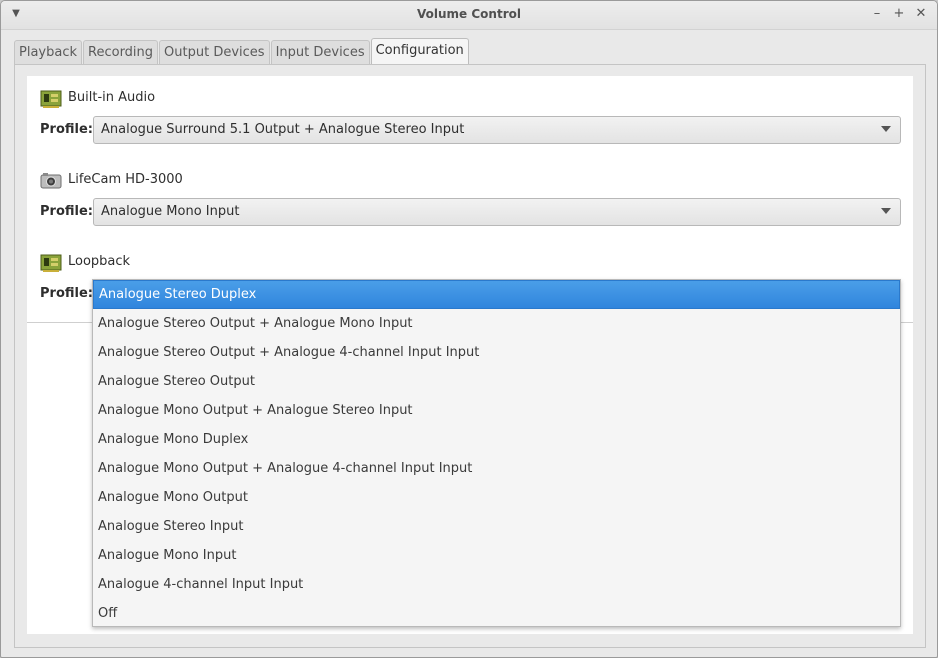 The width and height of the screenshot is (938, 658). I want to click on tab-configuration: Configuration, so click(419, 51).